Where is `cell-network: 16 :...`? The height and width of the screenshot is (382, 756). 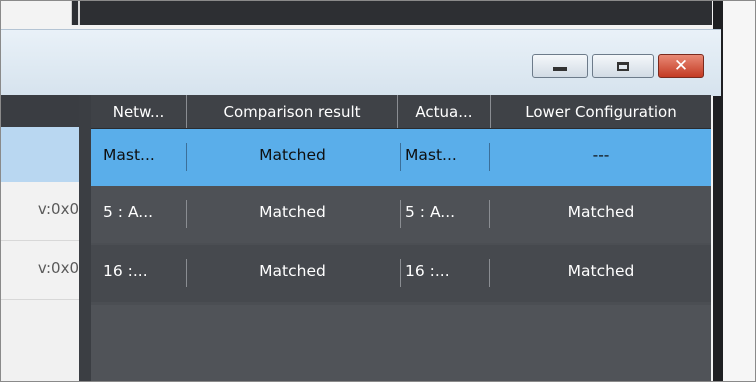 cell-network: 16 :... is located at coordinates (125, 271).